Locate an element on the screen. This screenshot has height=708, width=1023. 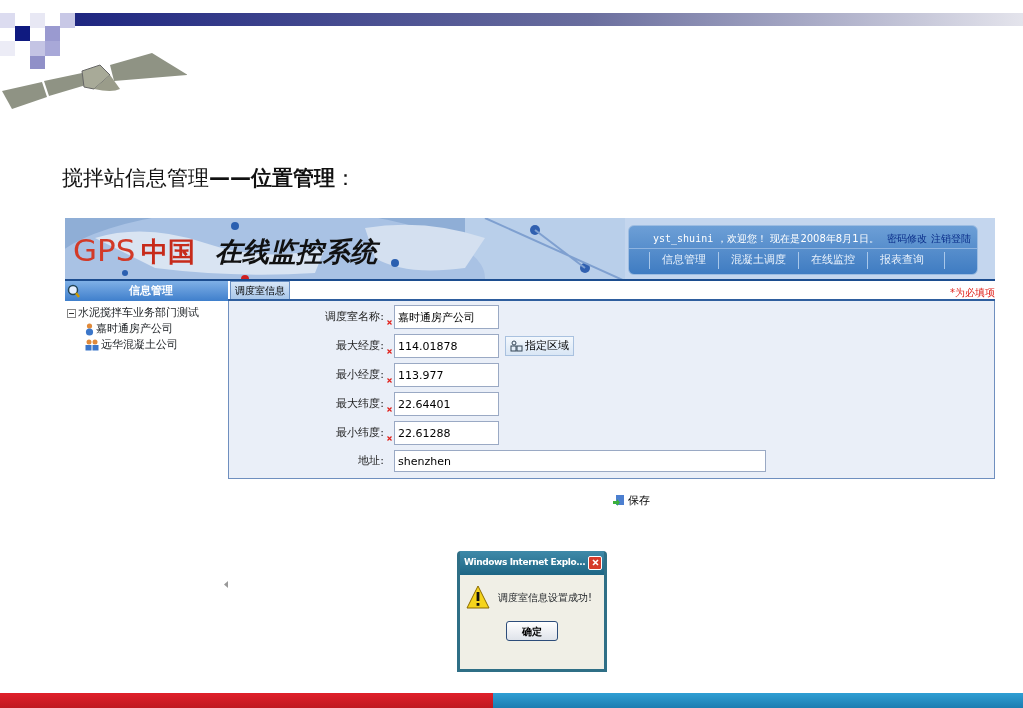
field-label: 最小经度: is located at coordinates (359, 374).